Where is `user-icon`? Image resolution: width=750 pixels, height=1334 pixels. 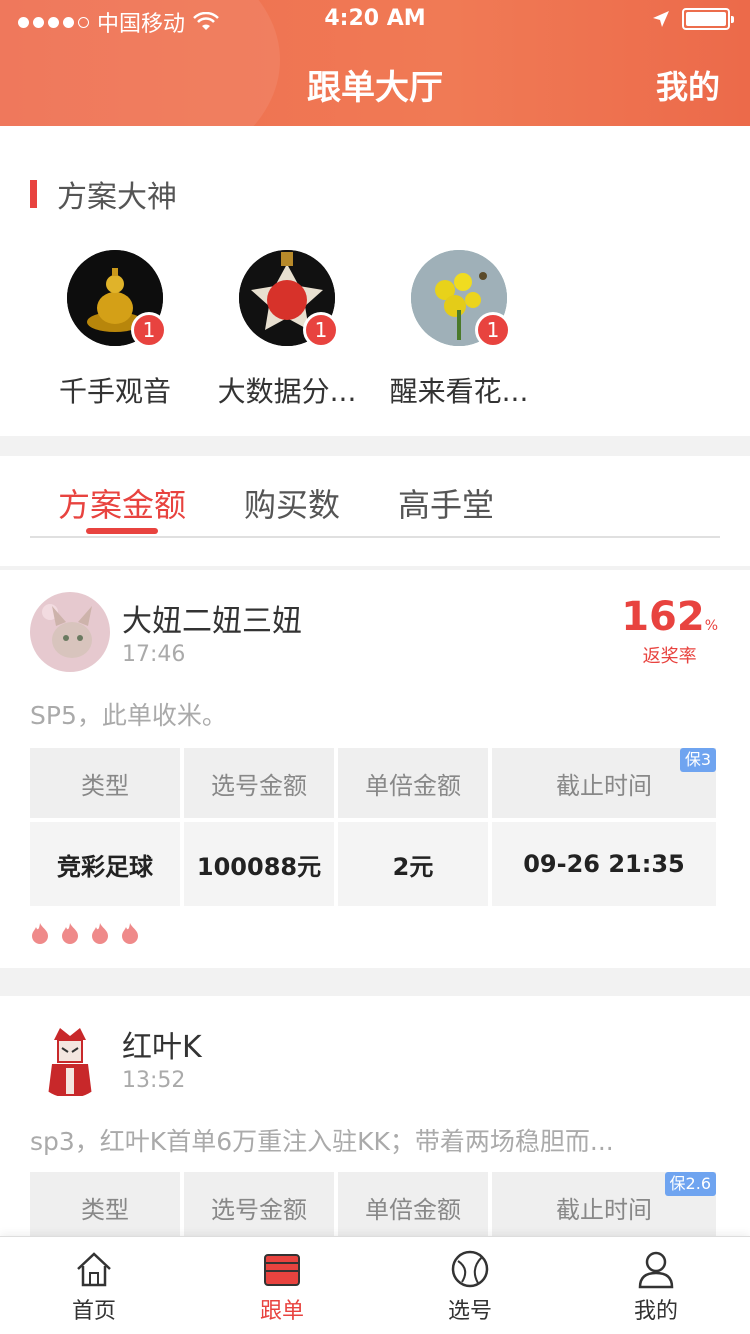 user-icon is located at coordinates (656, 1270).